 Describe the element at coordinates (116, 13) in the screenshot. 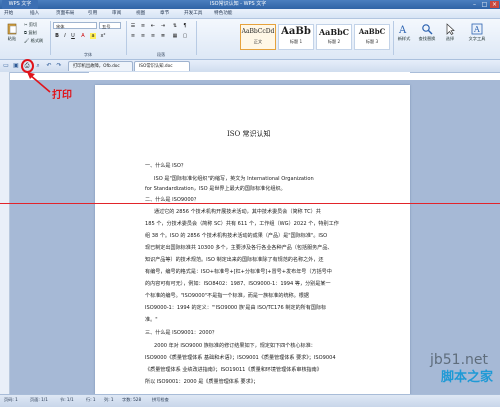

I see `menu-review: 审阅` at that location.